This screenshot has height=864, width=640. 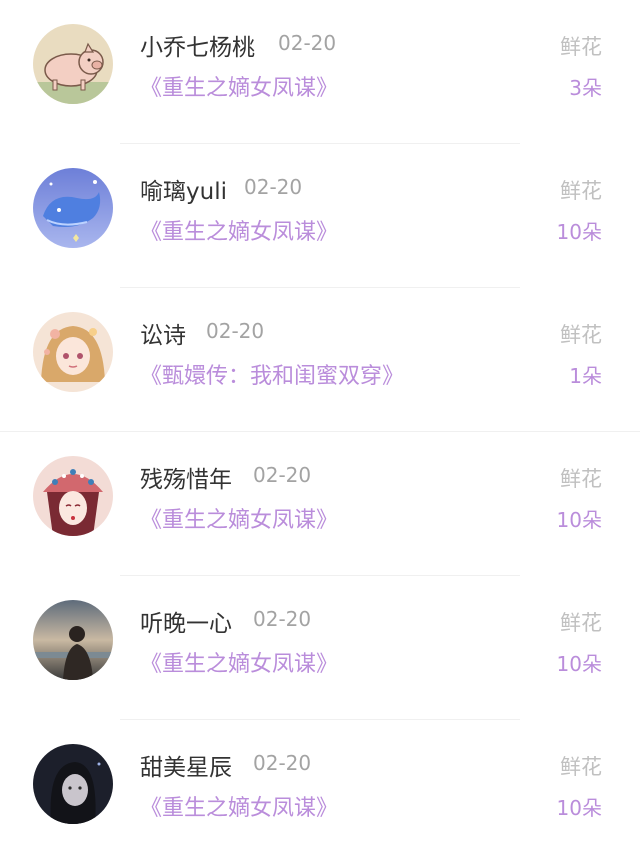 I want to click on pig-avatar-icon, so click(x=73, y=64).